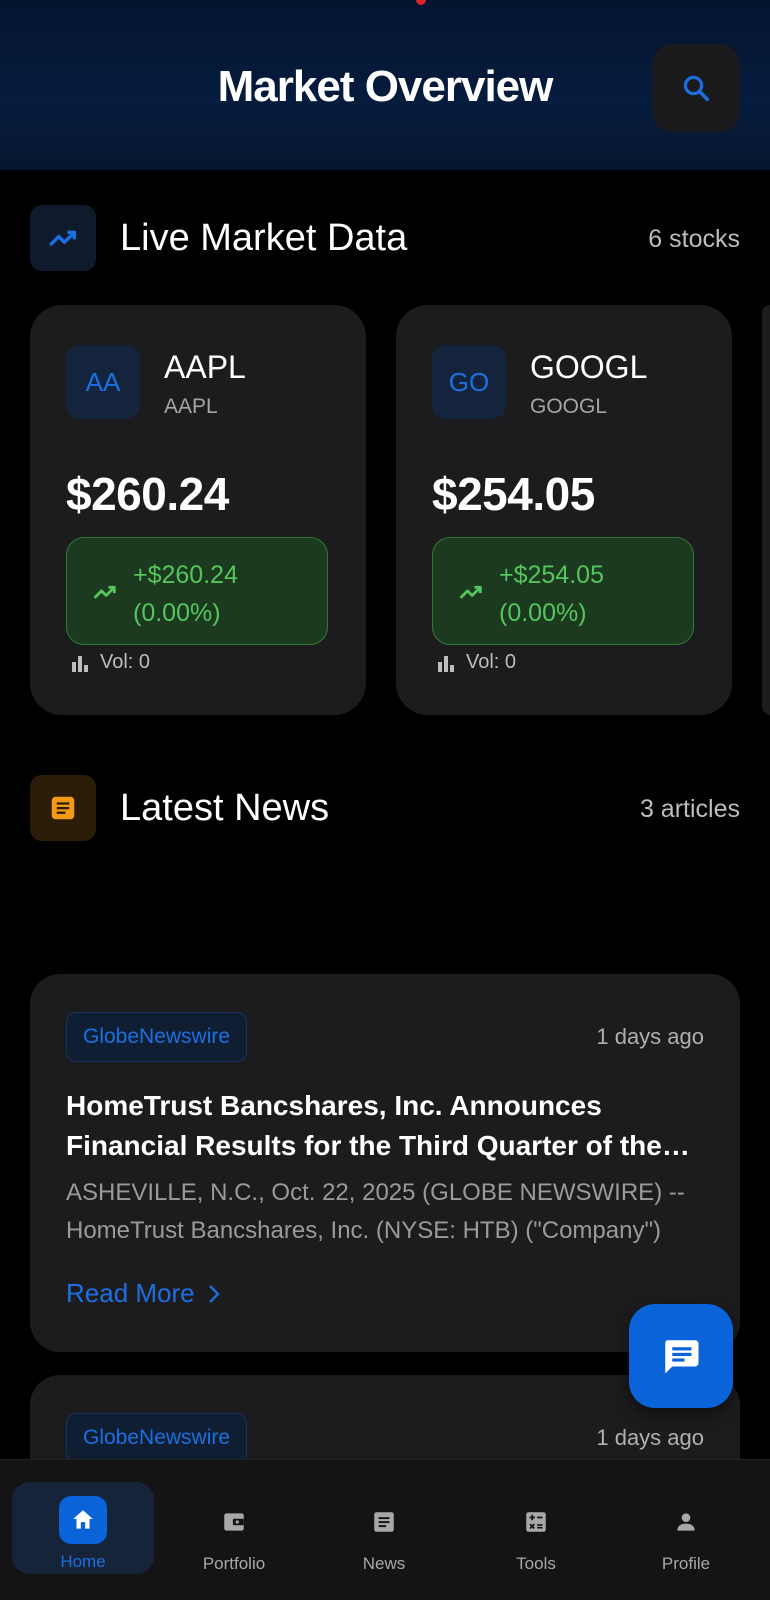 This screenshot has width=770, height=1600. I want to click on search-button, so click(696, 88).